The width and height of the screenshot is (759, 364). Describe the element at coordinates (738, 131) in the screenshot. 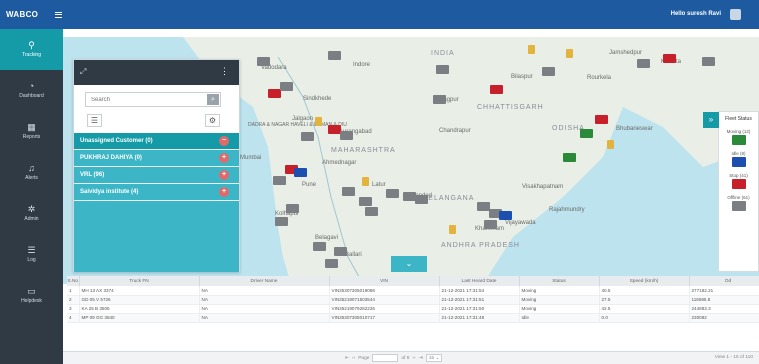

I see `fleet-status-label: Moving (12)` at that location.